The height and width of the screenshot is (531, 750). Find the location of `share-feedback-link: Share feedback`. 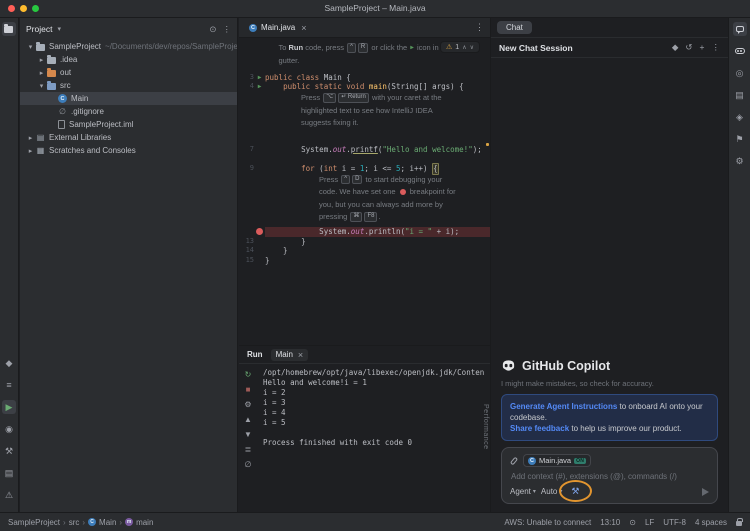

share-feedback-link: Share feedback is located at coordinates (539, 428).